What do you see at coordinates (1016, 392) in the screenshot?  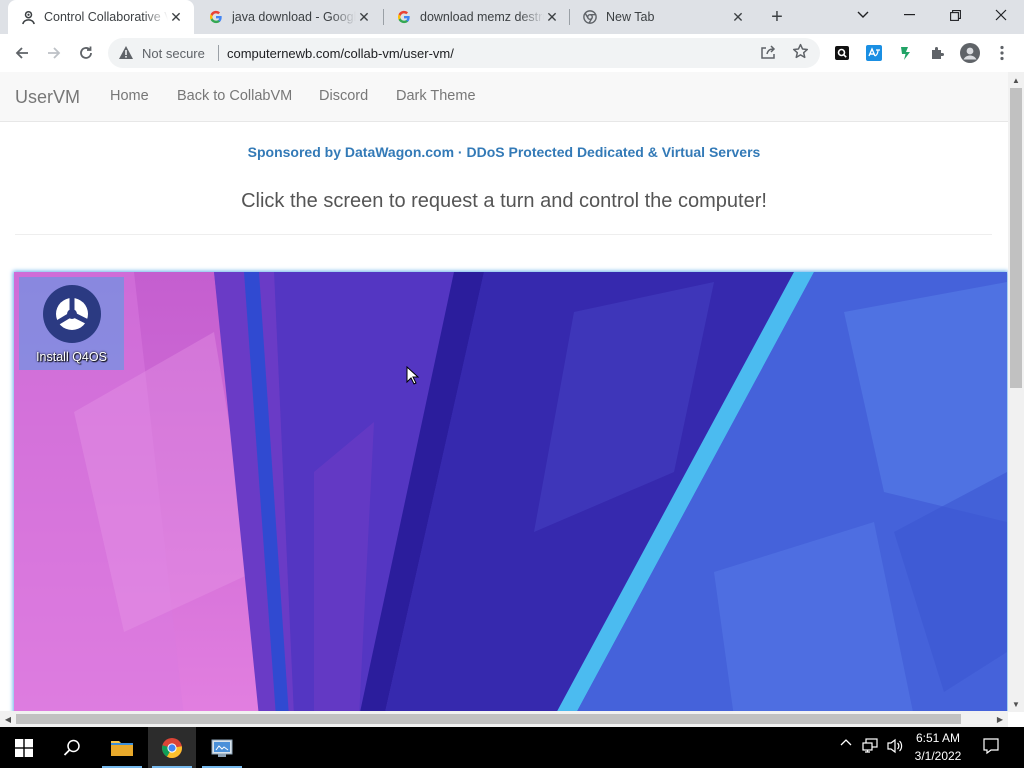 I see `vertical-scrollbar: ▲ ▼` at bounding box center [1016, 392].